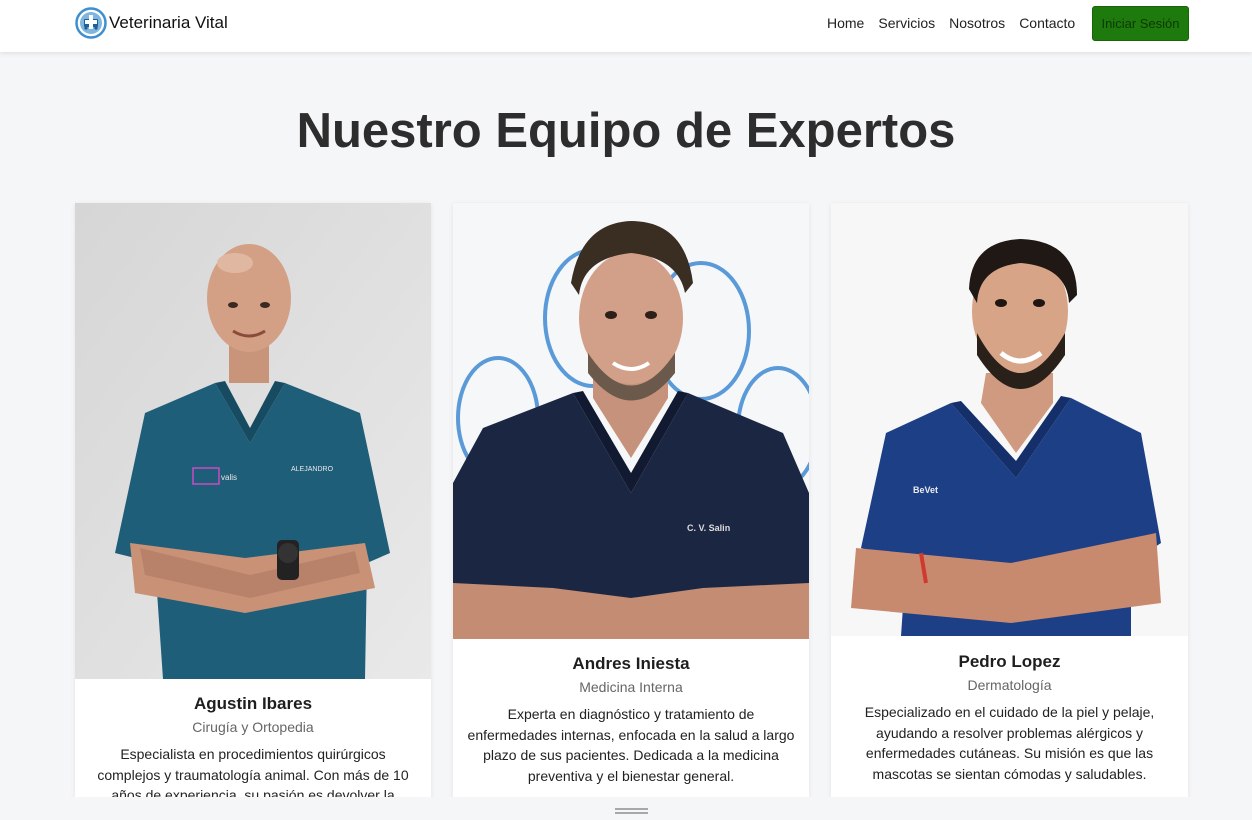  What do you see at coordinates (845, 23) in the screenshot?
I see `nav-link-home: Home` at bounding box center [845, 23].